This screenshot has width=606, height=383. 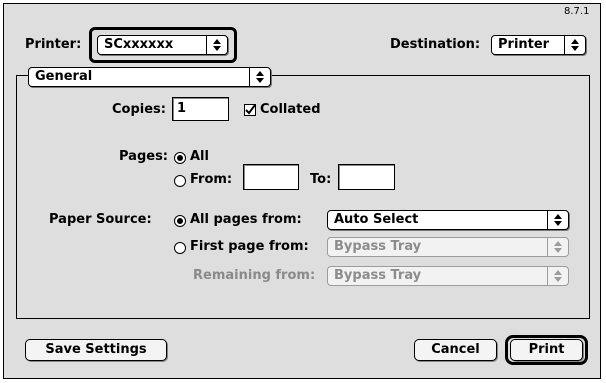 What do you see at coordinates (448, 247) in the screenshot?
I see `first-page-from-popup: Bypass Tray` at bounding box center [448, 247].